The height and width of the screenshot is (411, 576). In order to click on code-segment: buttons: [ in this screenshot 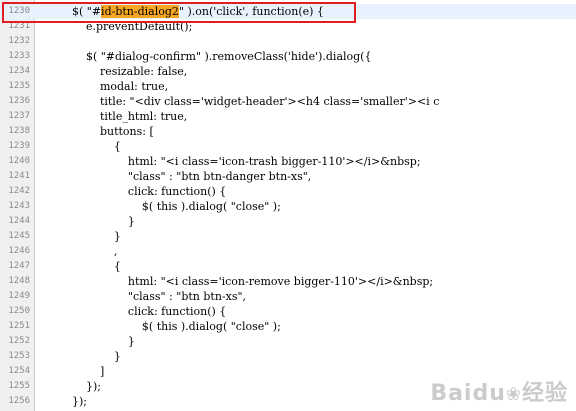, I will do `click(99, 131)`.